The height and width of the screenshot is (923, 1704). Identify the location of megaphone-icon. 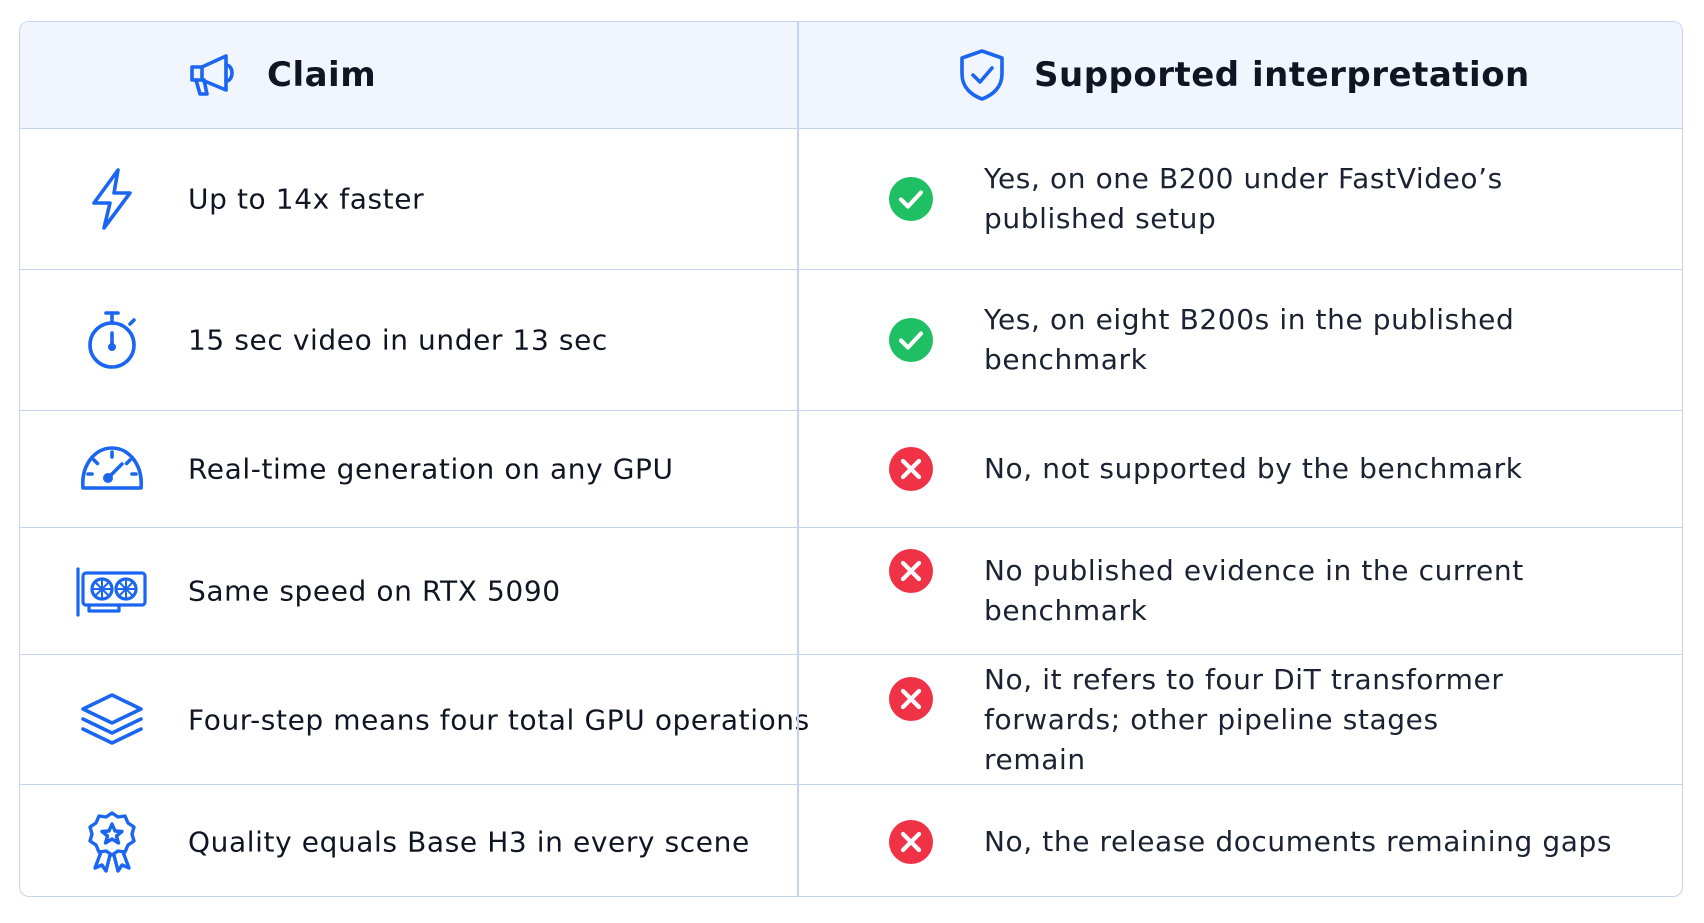
(215, 75).